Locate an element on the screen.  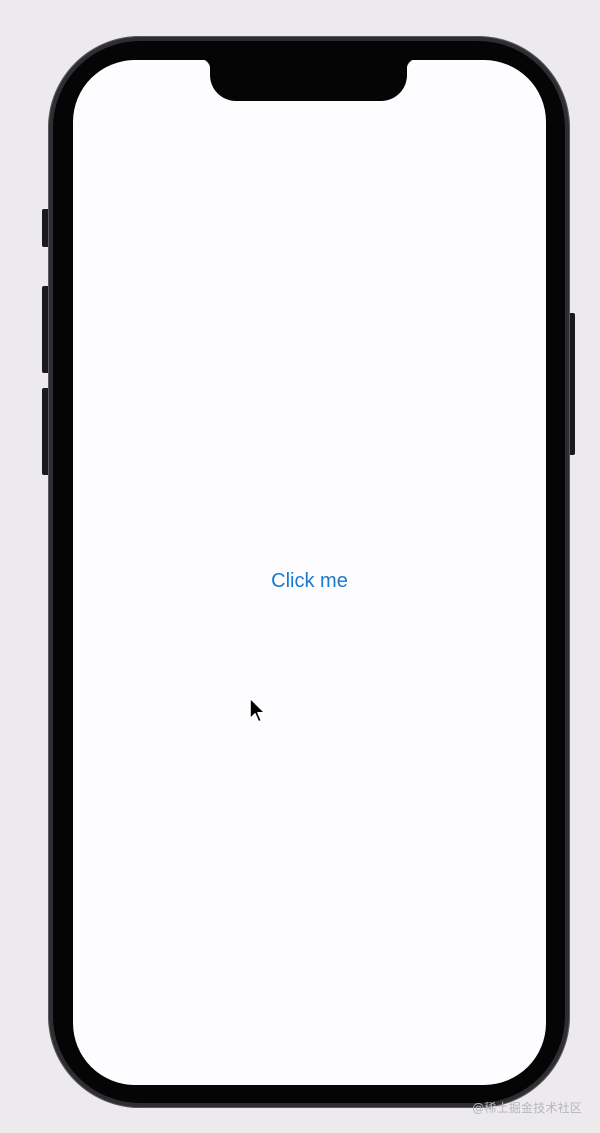
notch is located at coordinates (308, 80).